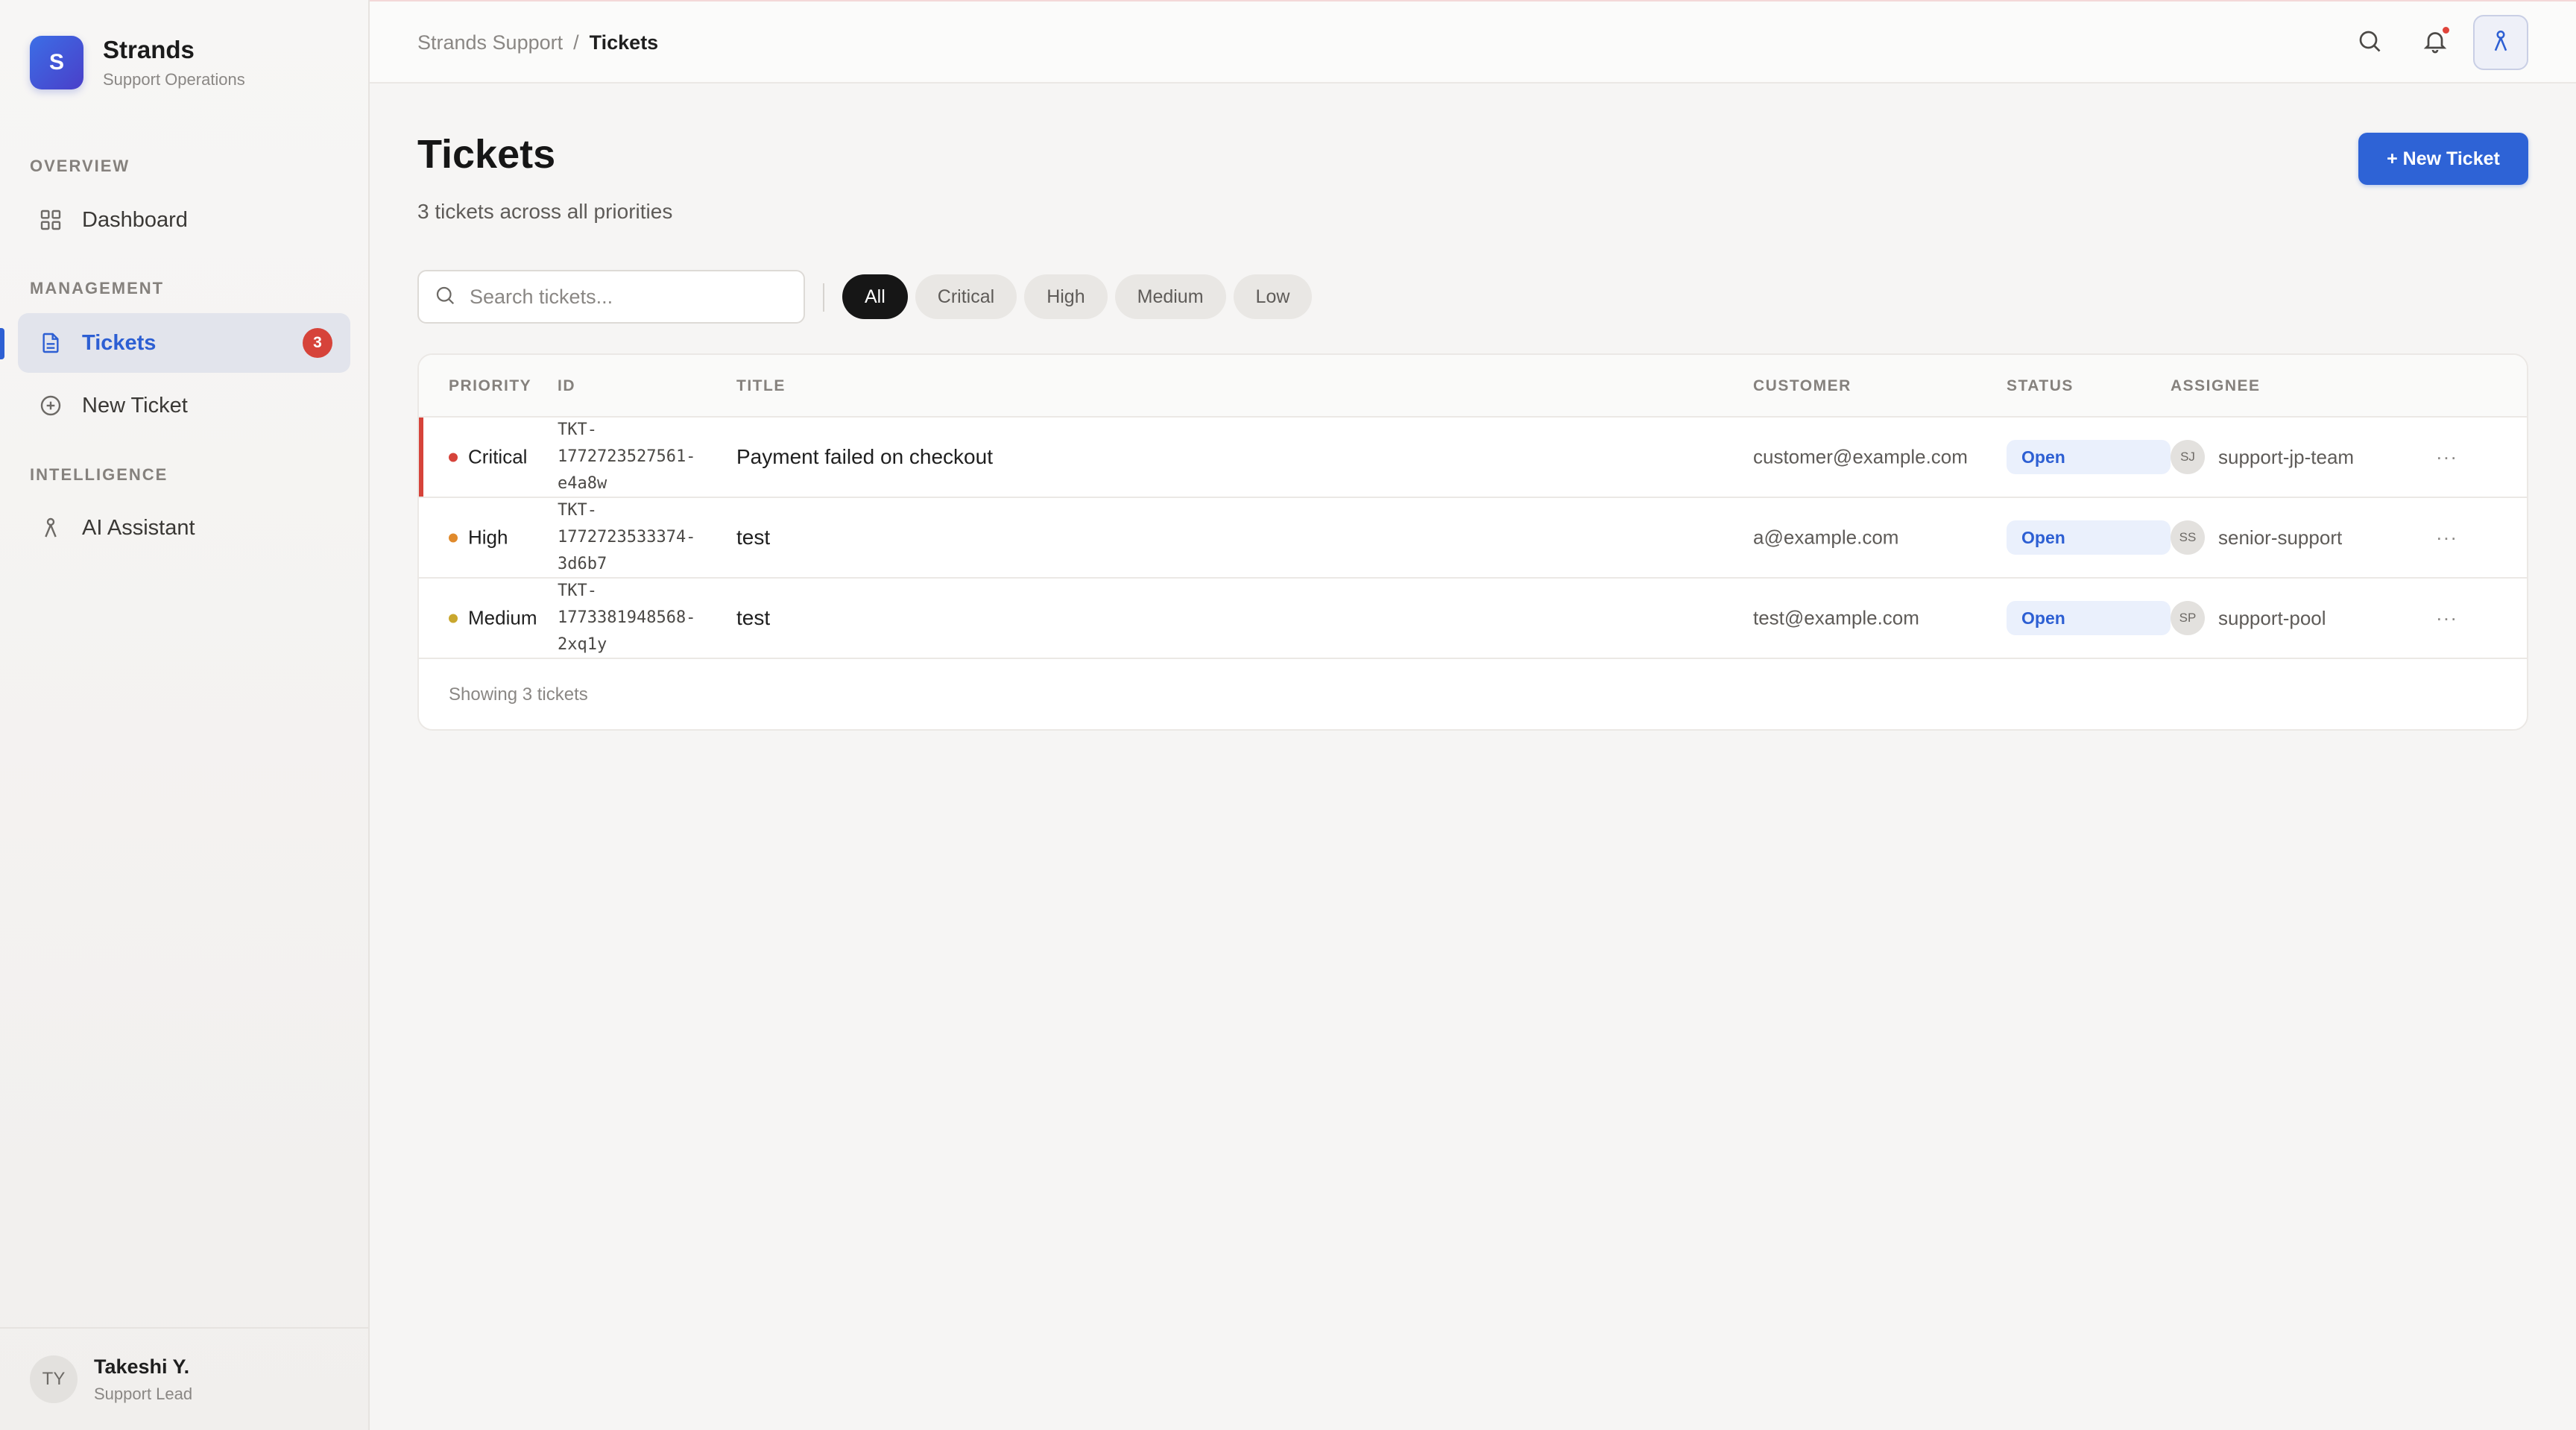 The height and width of the screenshot is (1430, 2576). I want to click on filter-low: Low, so click(1273, 297).